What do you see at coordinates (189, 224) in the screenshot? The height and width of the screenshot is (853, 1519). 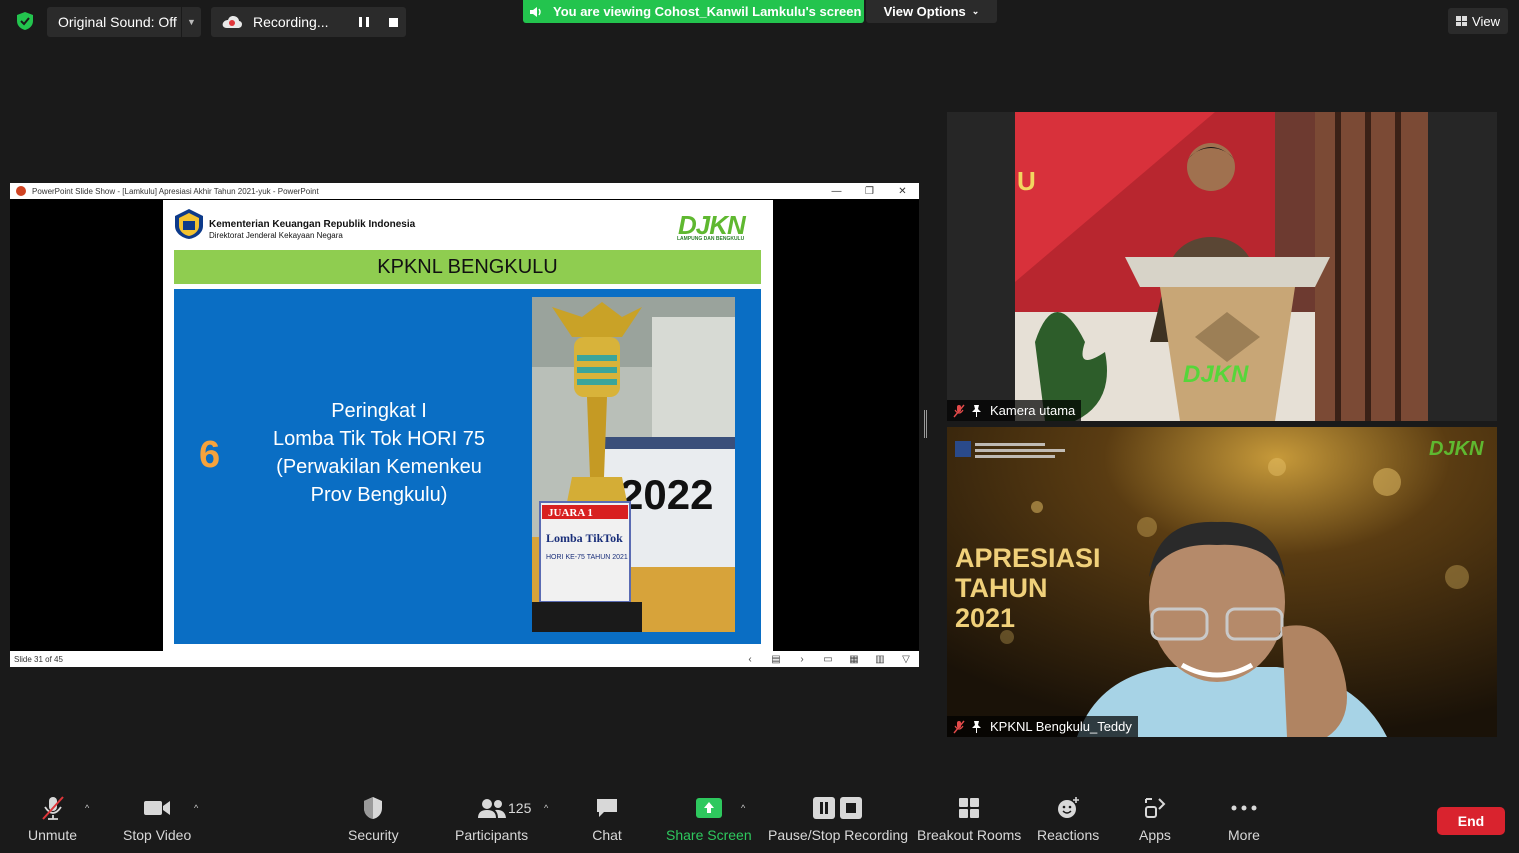 I see `kemenkeu-logo-icon` at bounding box center [189, 224].